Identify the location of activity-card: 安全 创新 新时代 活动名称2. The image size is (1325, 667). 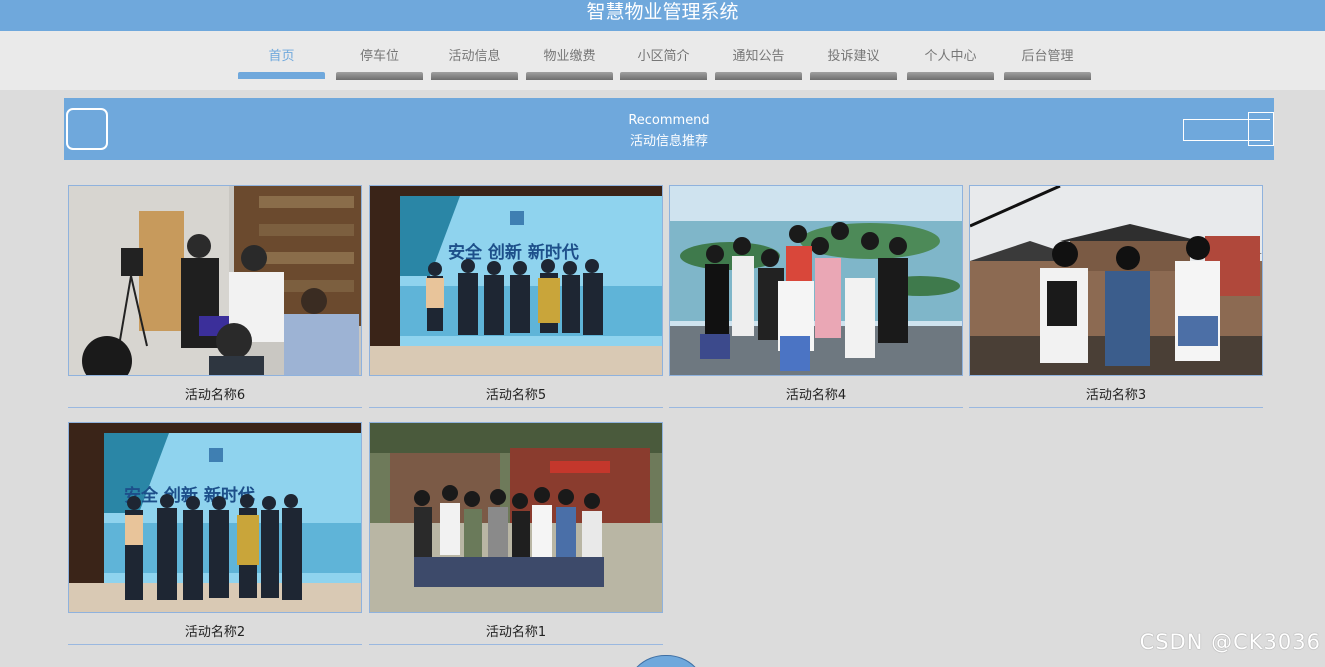
(215, 534).